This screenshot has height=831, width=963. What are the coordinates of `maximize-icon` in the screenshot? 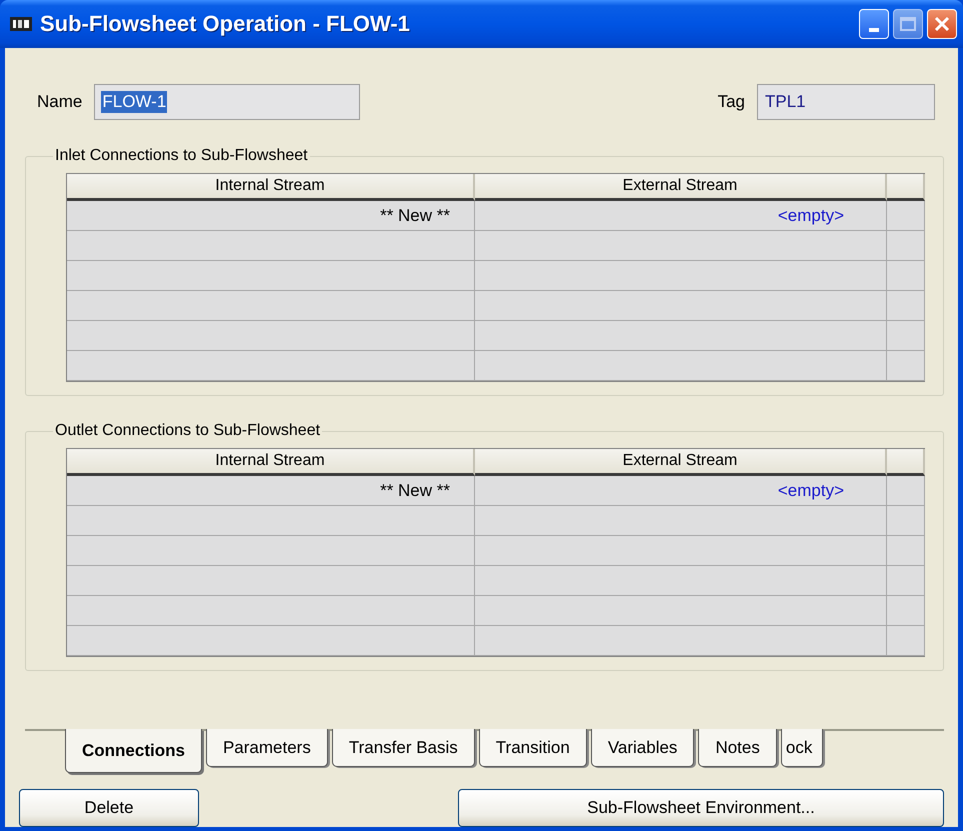 It's located at (908, 24).